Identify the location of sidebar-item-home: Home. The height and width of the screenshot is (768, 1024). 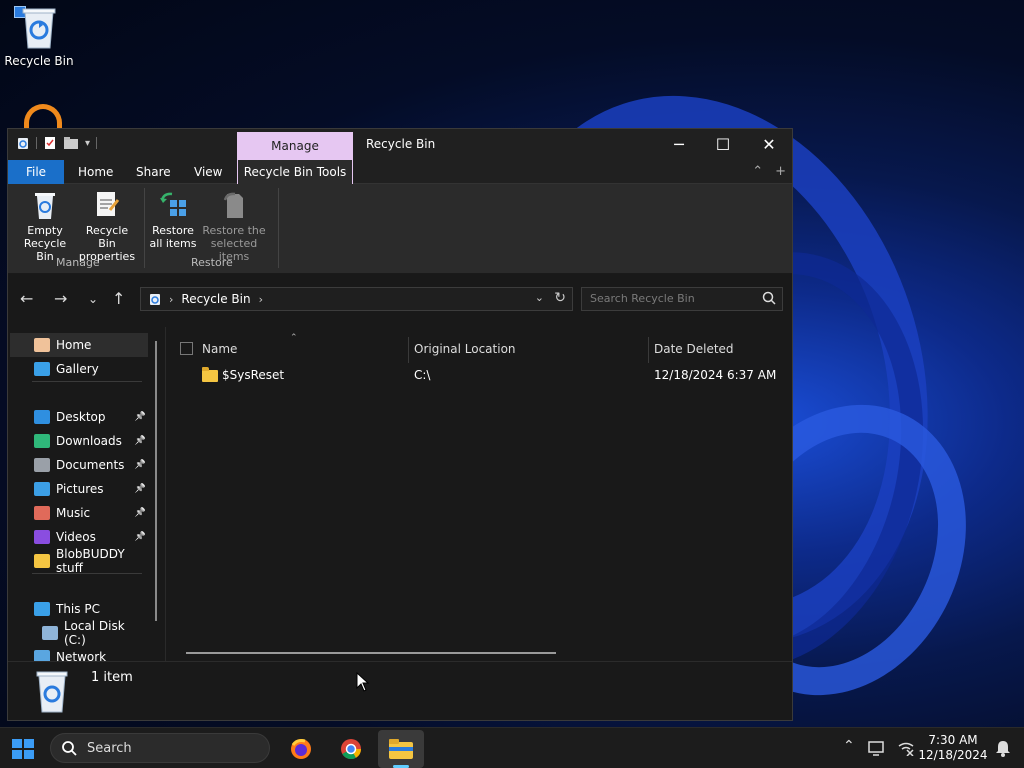
(79, 345).